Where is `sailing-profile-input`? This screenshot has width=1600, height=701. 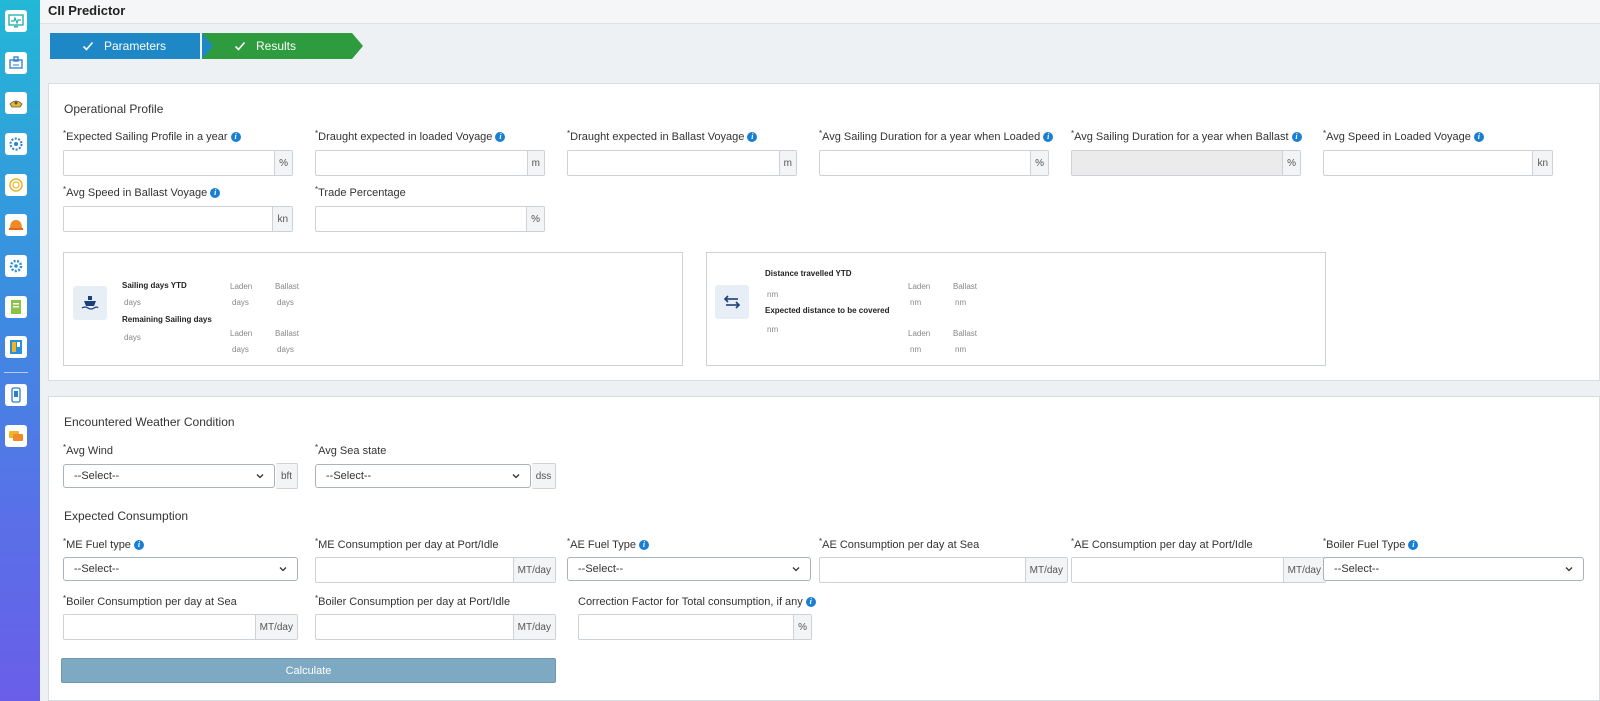 sailing-profile-input is located at coordinates (169, 163).